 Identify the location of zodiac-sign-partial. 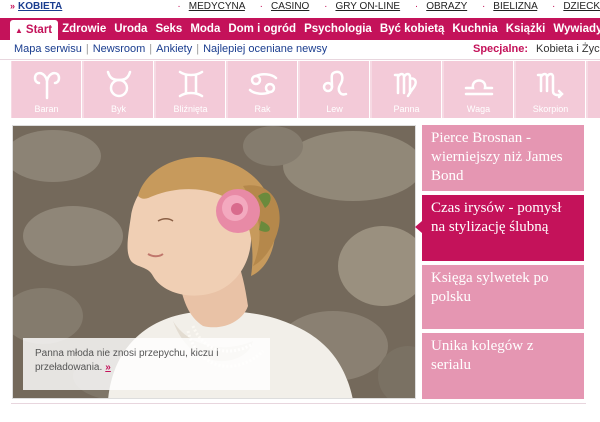
(594, 89).